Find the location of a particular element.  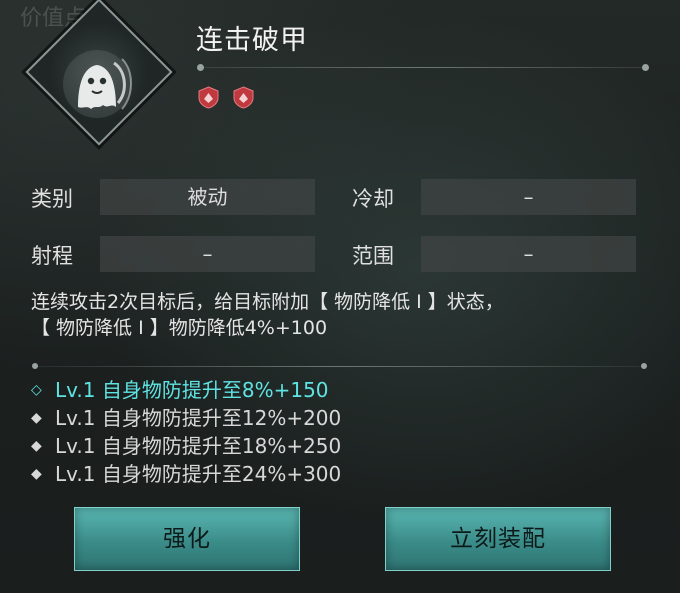

description-line: 连续攻击2次目标后，给目标附加【 物防降低 I 】状态， is located at coordinates (267, 302).